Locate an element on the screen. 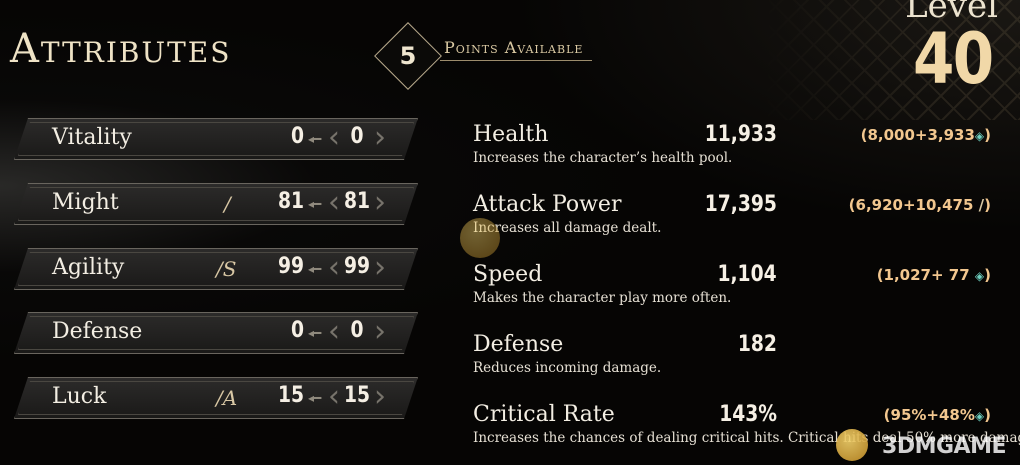 This screenshot has height=465, width=1020. attribute-row-agility: Agility /S 99 ◂━ ‹ 99 › is located at coordinates (216, 269).